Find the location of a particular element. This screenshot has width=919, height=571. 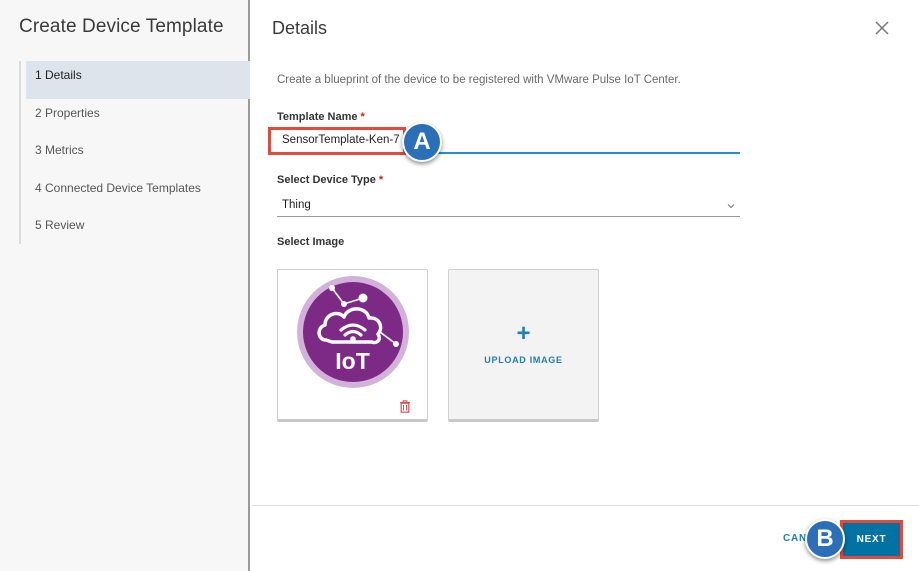

trash-icon is located at coordinates (405, 406).